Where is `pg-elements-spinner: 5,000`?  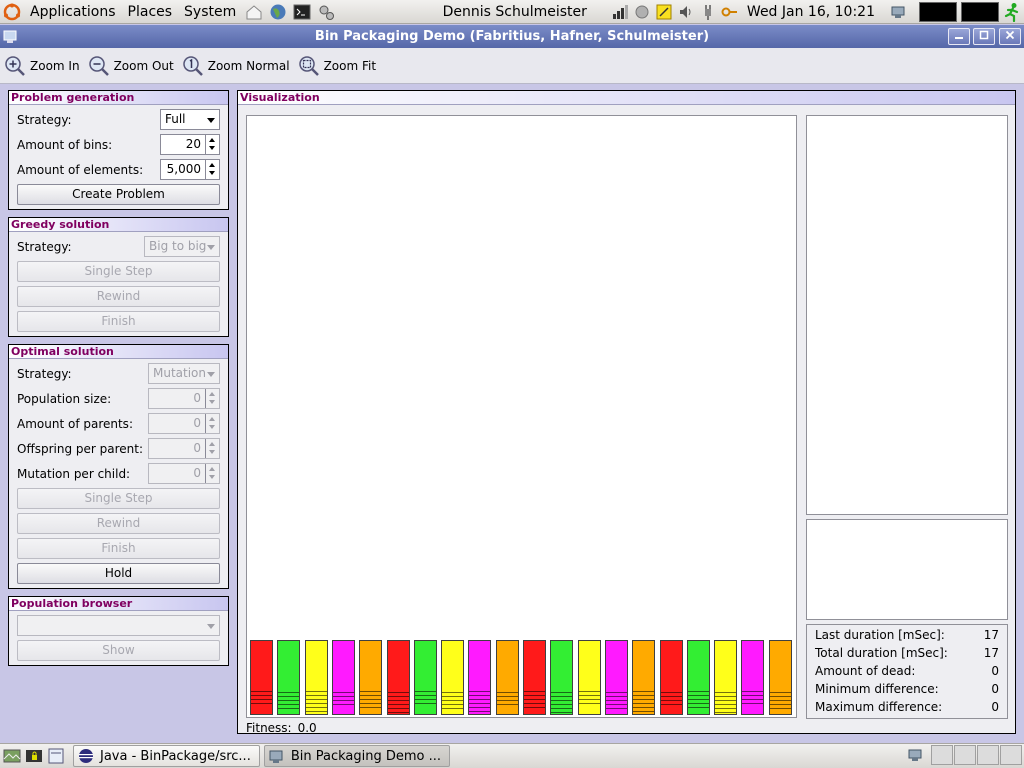 pg-elements-spinner: 5,000 is located at coordinates (190, 169).